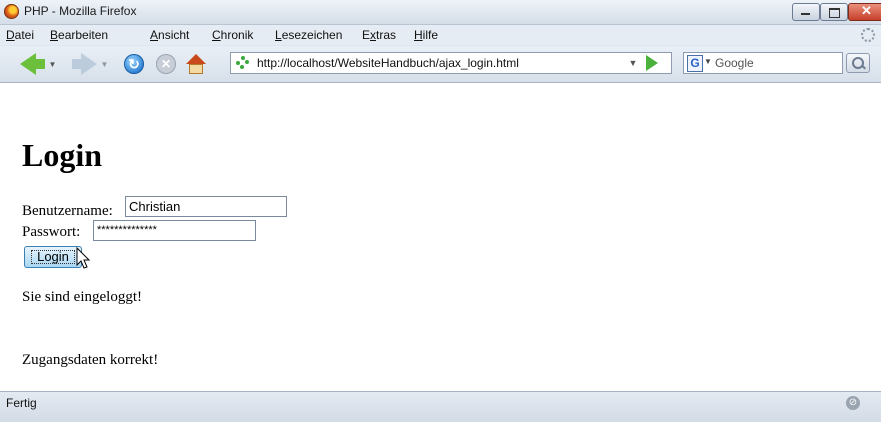 This screenshot has height=422, width=881. I want to click on maximize-button, so click(834, 12).